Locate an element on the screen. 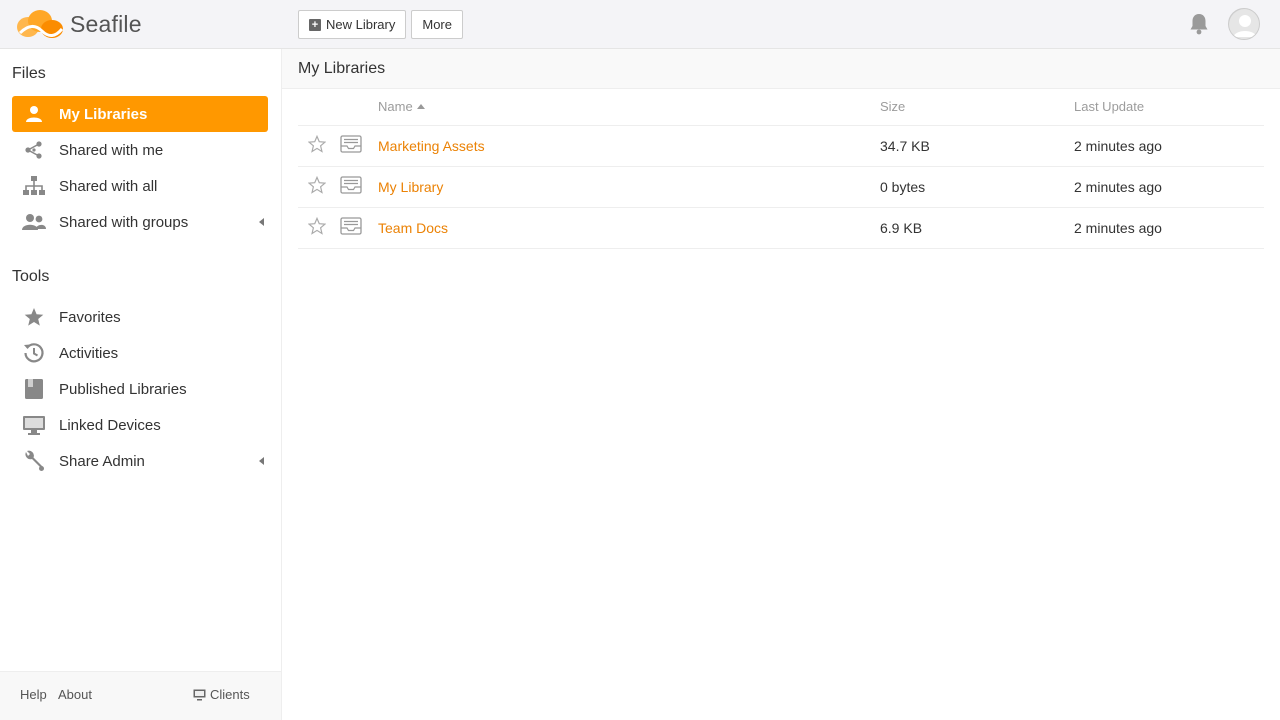 This screenshot has height=720, width=1280. icon-column-header is located at coordinates (358, 107).